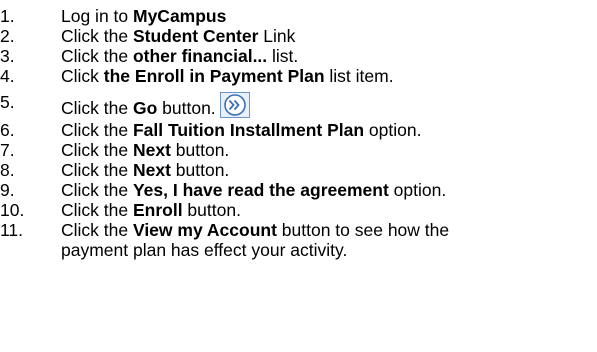  What do you see at coordinates (155, 105) in the screenshot?
I see `step-text: Click the Go button.` at bounding box center [155, 105].